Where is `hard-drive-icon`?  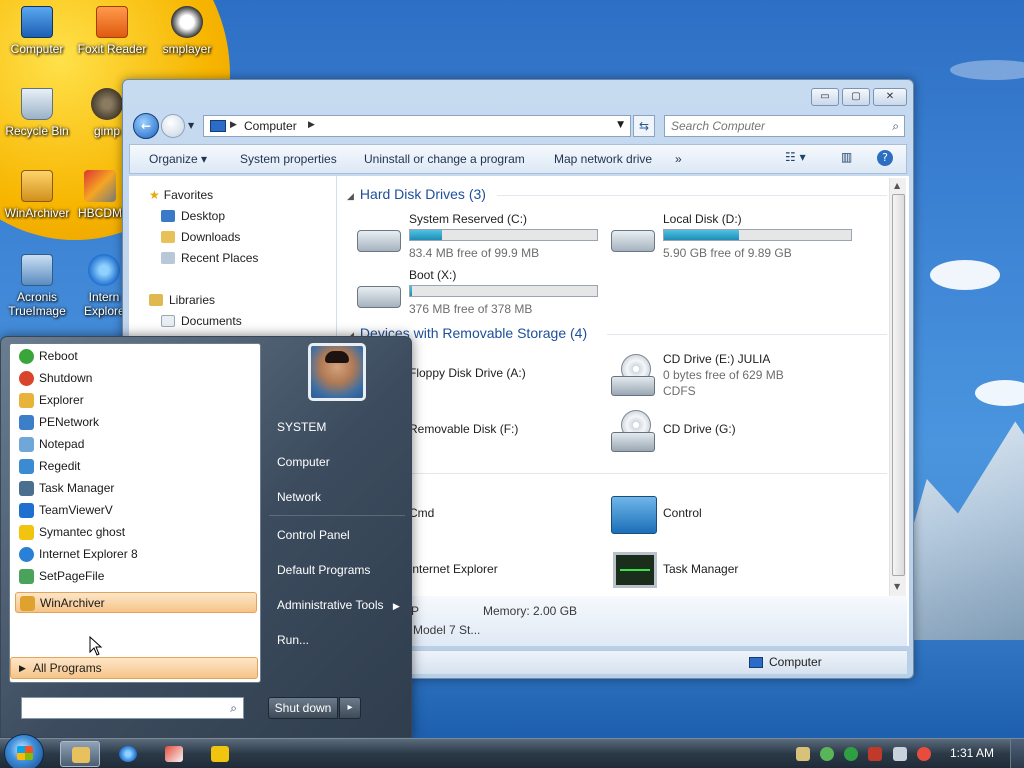 hard-drive-icon is located at coordinates (379, 241).